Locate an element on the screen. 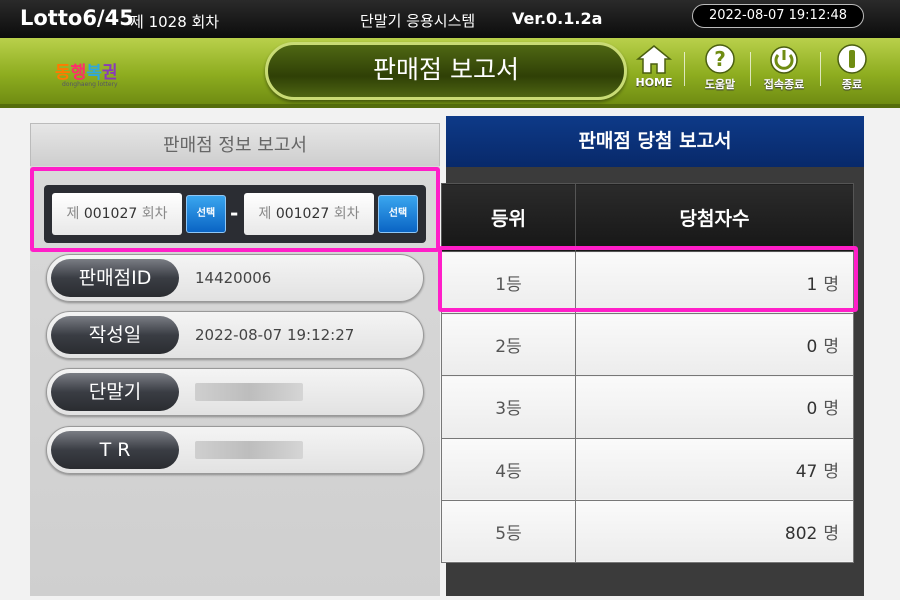 This screenshot has width=900, height=600. table-row: 5등 802 명 is located at coordinates (647, 531).